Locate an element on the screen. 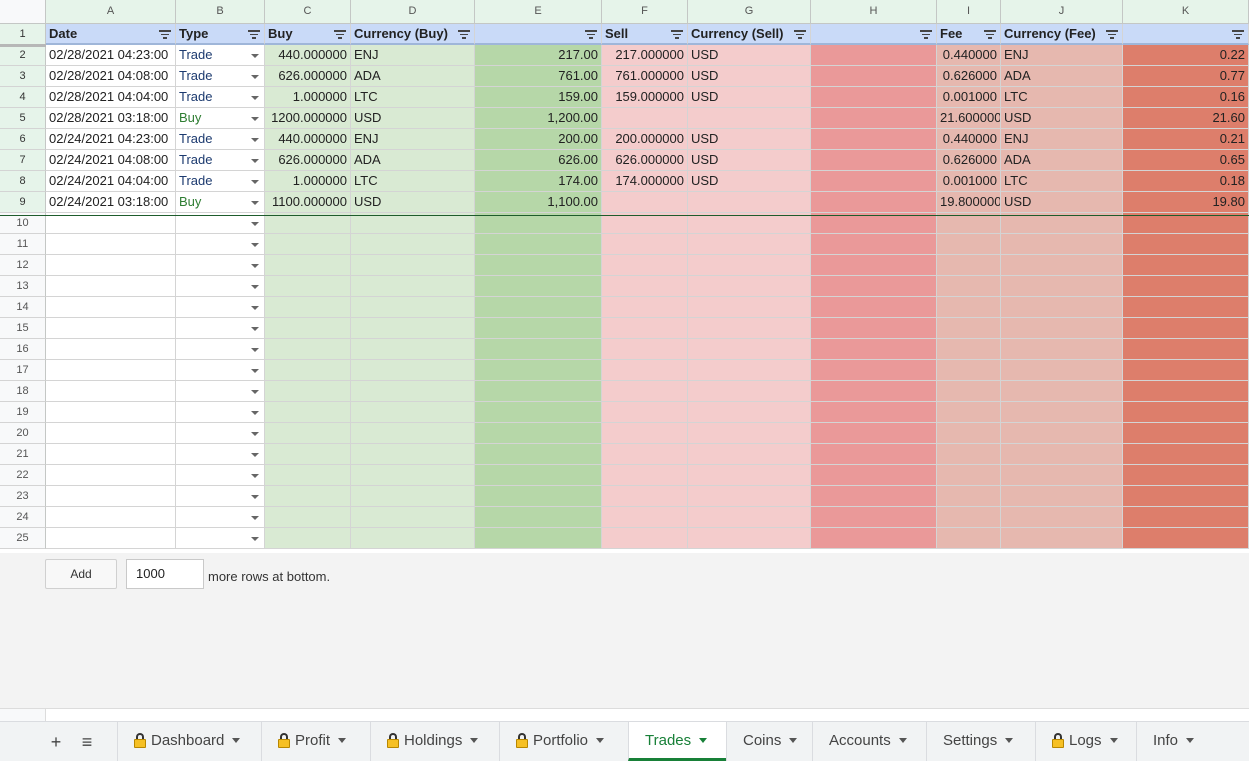  header-cell-a: Date is located at coordinates (111, 34).